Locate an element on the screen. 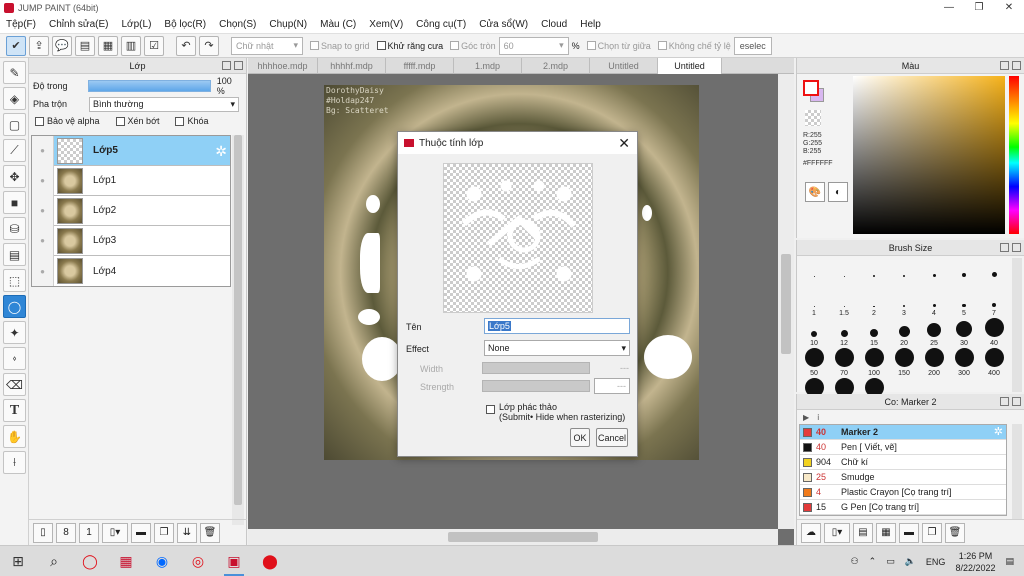  move-icon: ✥ is located at coordinates (14, 176).